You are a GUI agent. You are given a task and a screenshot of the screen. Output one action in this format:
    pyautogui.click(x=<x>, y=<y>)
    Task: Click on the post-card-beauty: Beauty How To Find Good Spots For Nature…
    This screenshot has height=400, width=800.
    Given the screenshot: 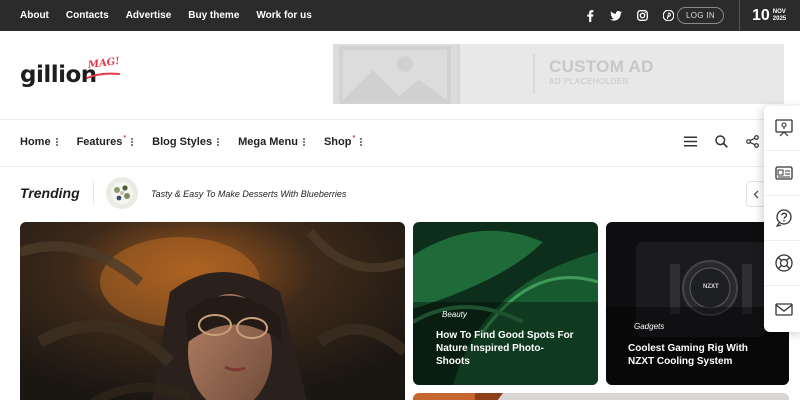 What is the action you would take?
    pyautogui.click(x=505, y=303)
    